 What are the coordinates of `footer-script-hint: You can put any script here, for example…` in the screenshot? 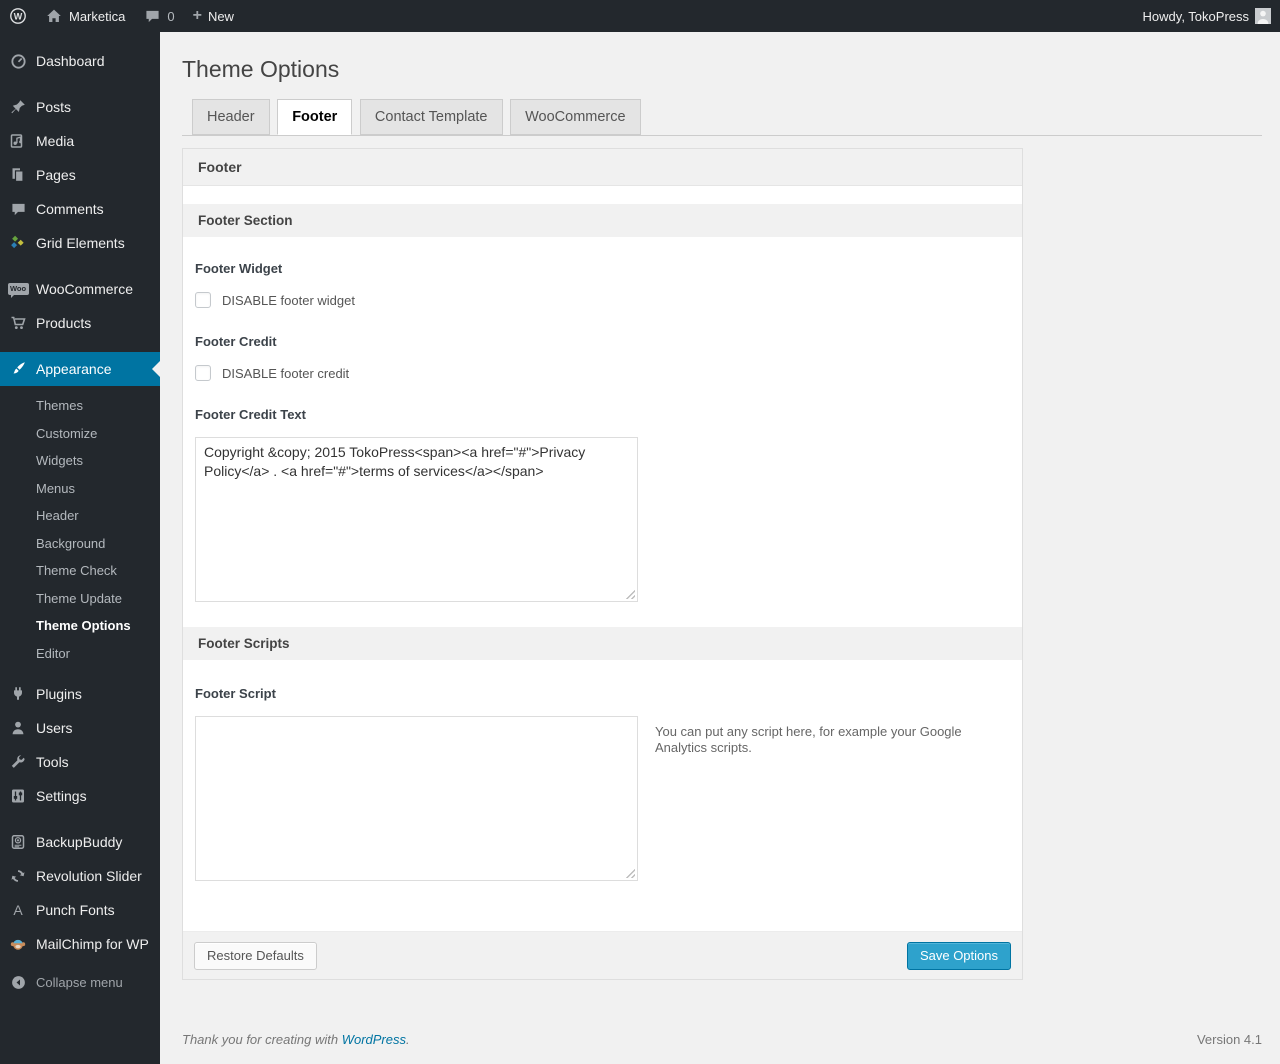 It's located at (808, 739).